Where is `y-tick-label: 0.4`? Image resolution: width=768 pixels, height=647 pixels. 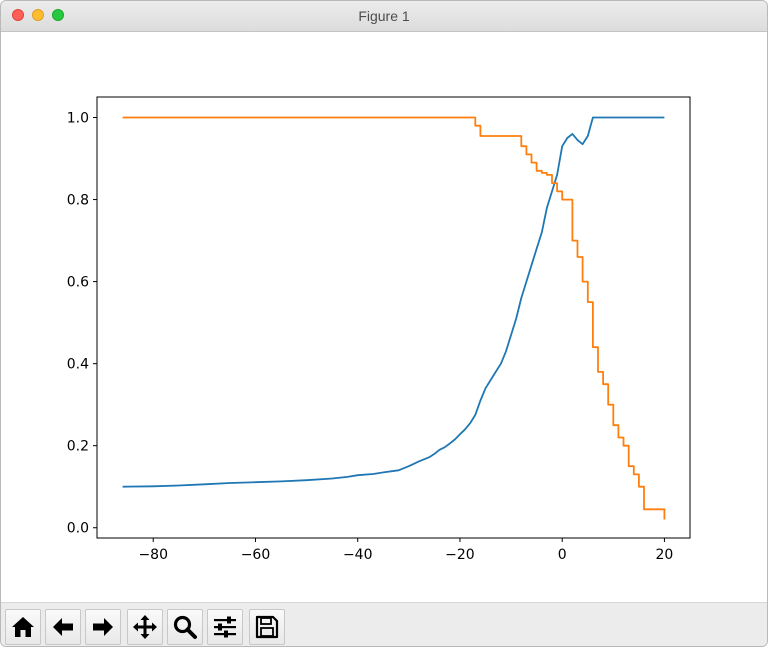 y-tick-label: 0.4 is located at coordinates (78, 365).